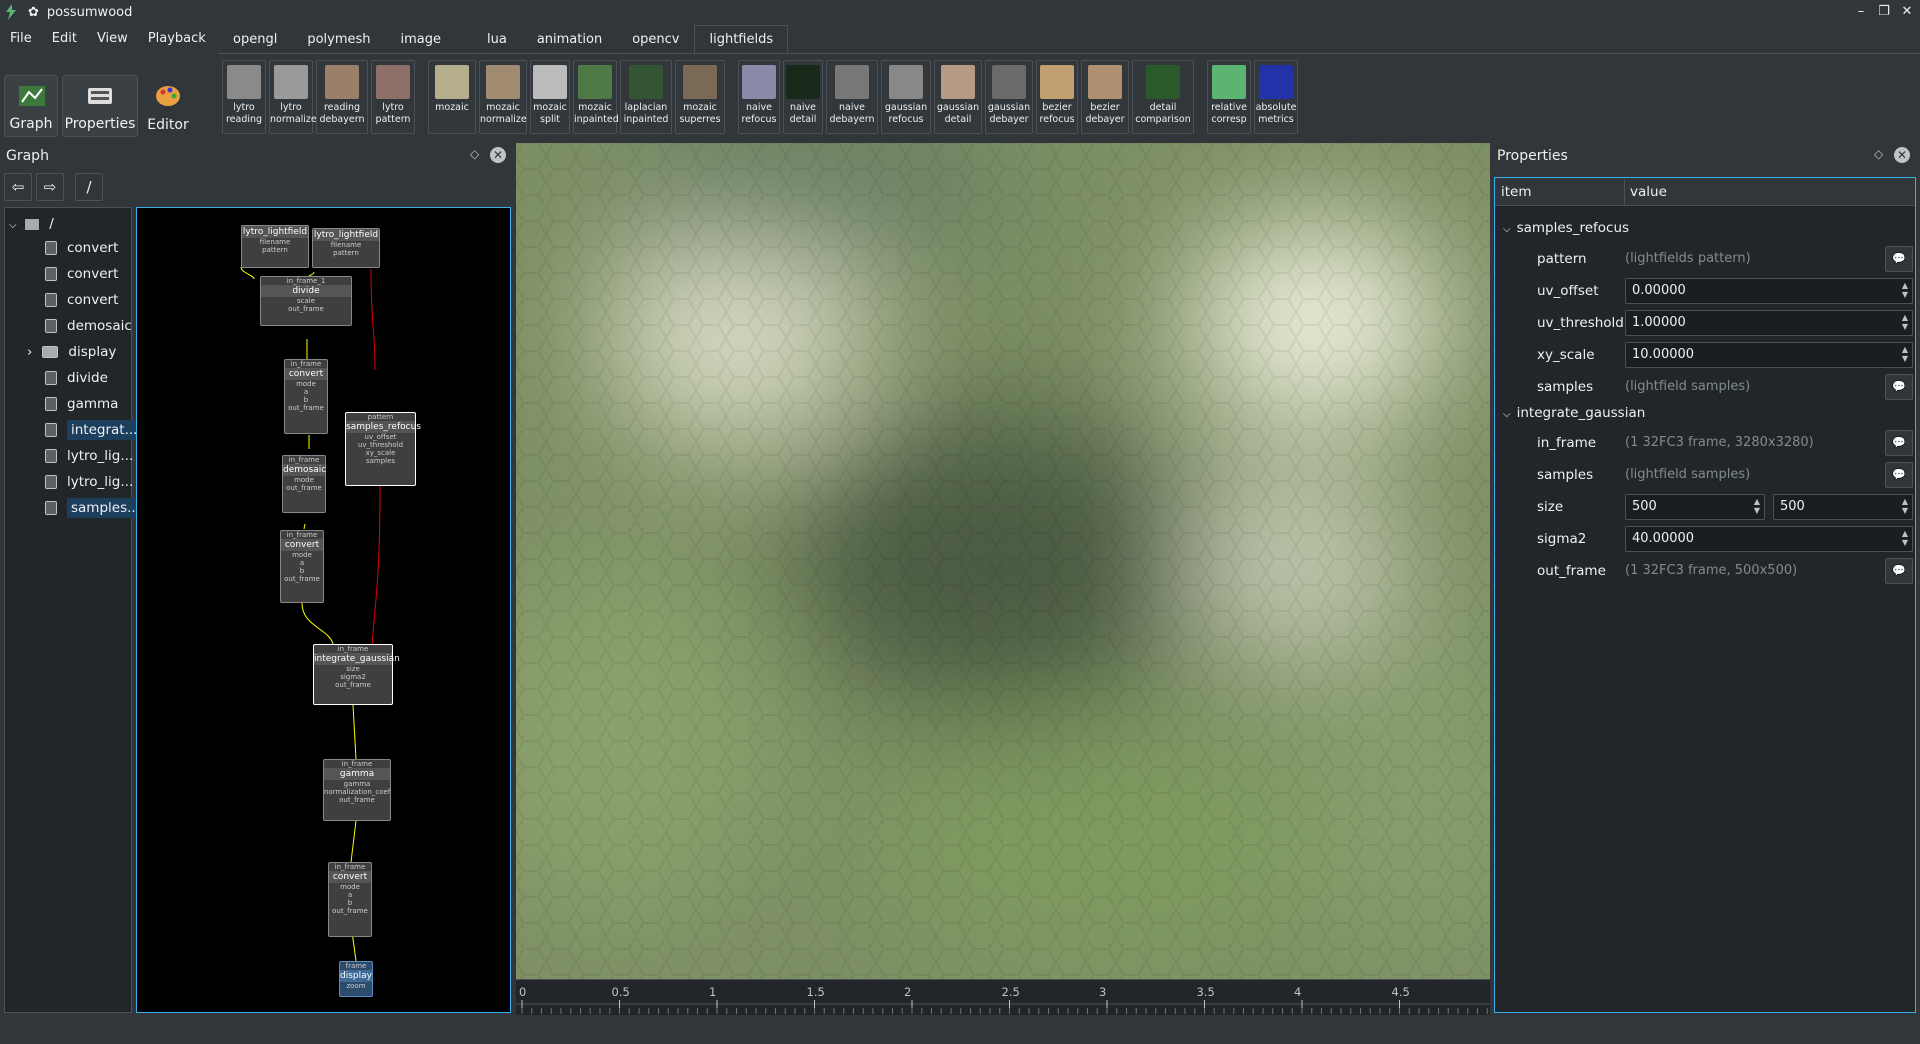  What do you see at coordinates (81, 248) in the screenshot?
I see `tree-item-0: convert` at bounding box center [81, 248].